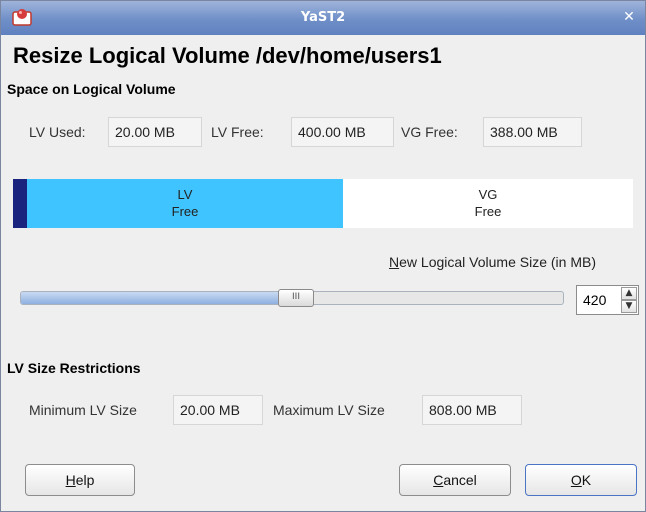 The image size is (646, 512). I want to click on page-title: Resize Logical Volume /dev/home/users1, so click(227, 55).